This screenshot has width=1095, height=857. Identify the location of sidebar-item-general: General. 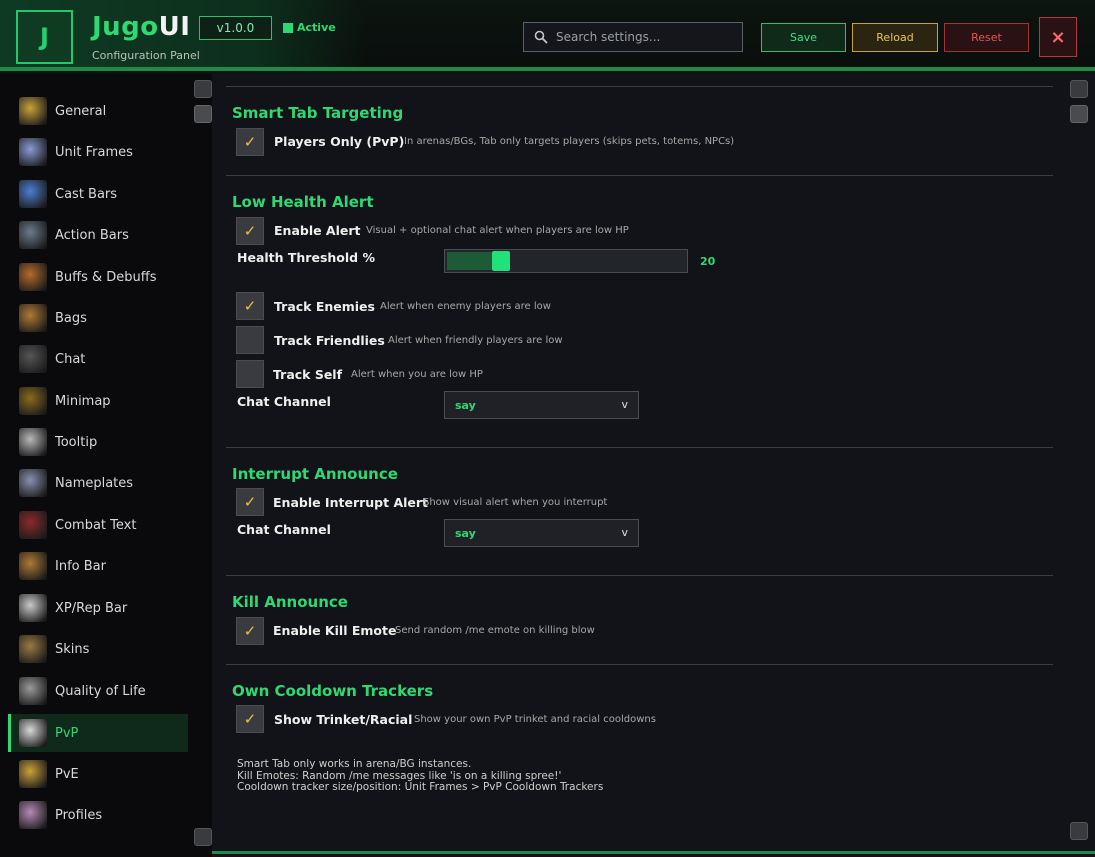
(98, 111).